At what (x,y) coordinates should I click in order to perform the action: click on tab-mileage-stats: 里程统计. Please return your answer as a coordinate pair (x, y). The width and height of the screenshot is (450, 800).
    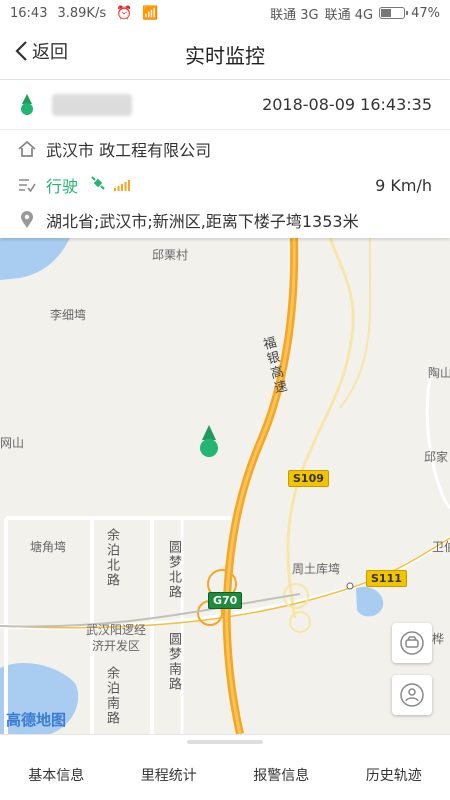
    Looking at the image, I should click on (169, 767).